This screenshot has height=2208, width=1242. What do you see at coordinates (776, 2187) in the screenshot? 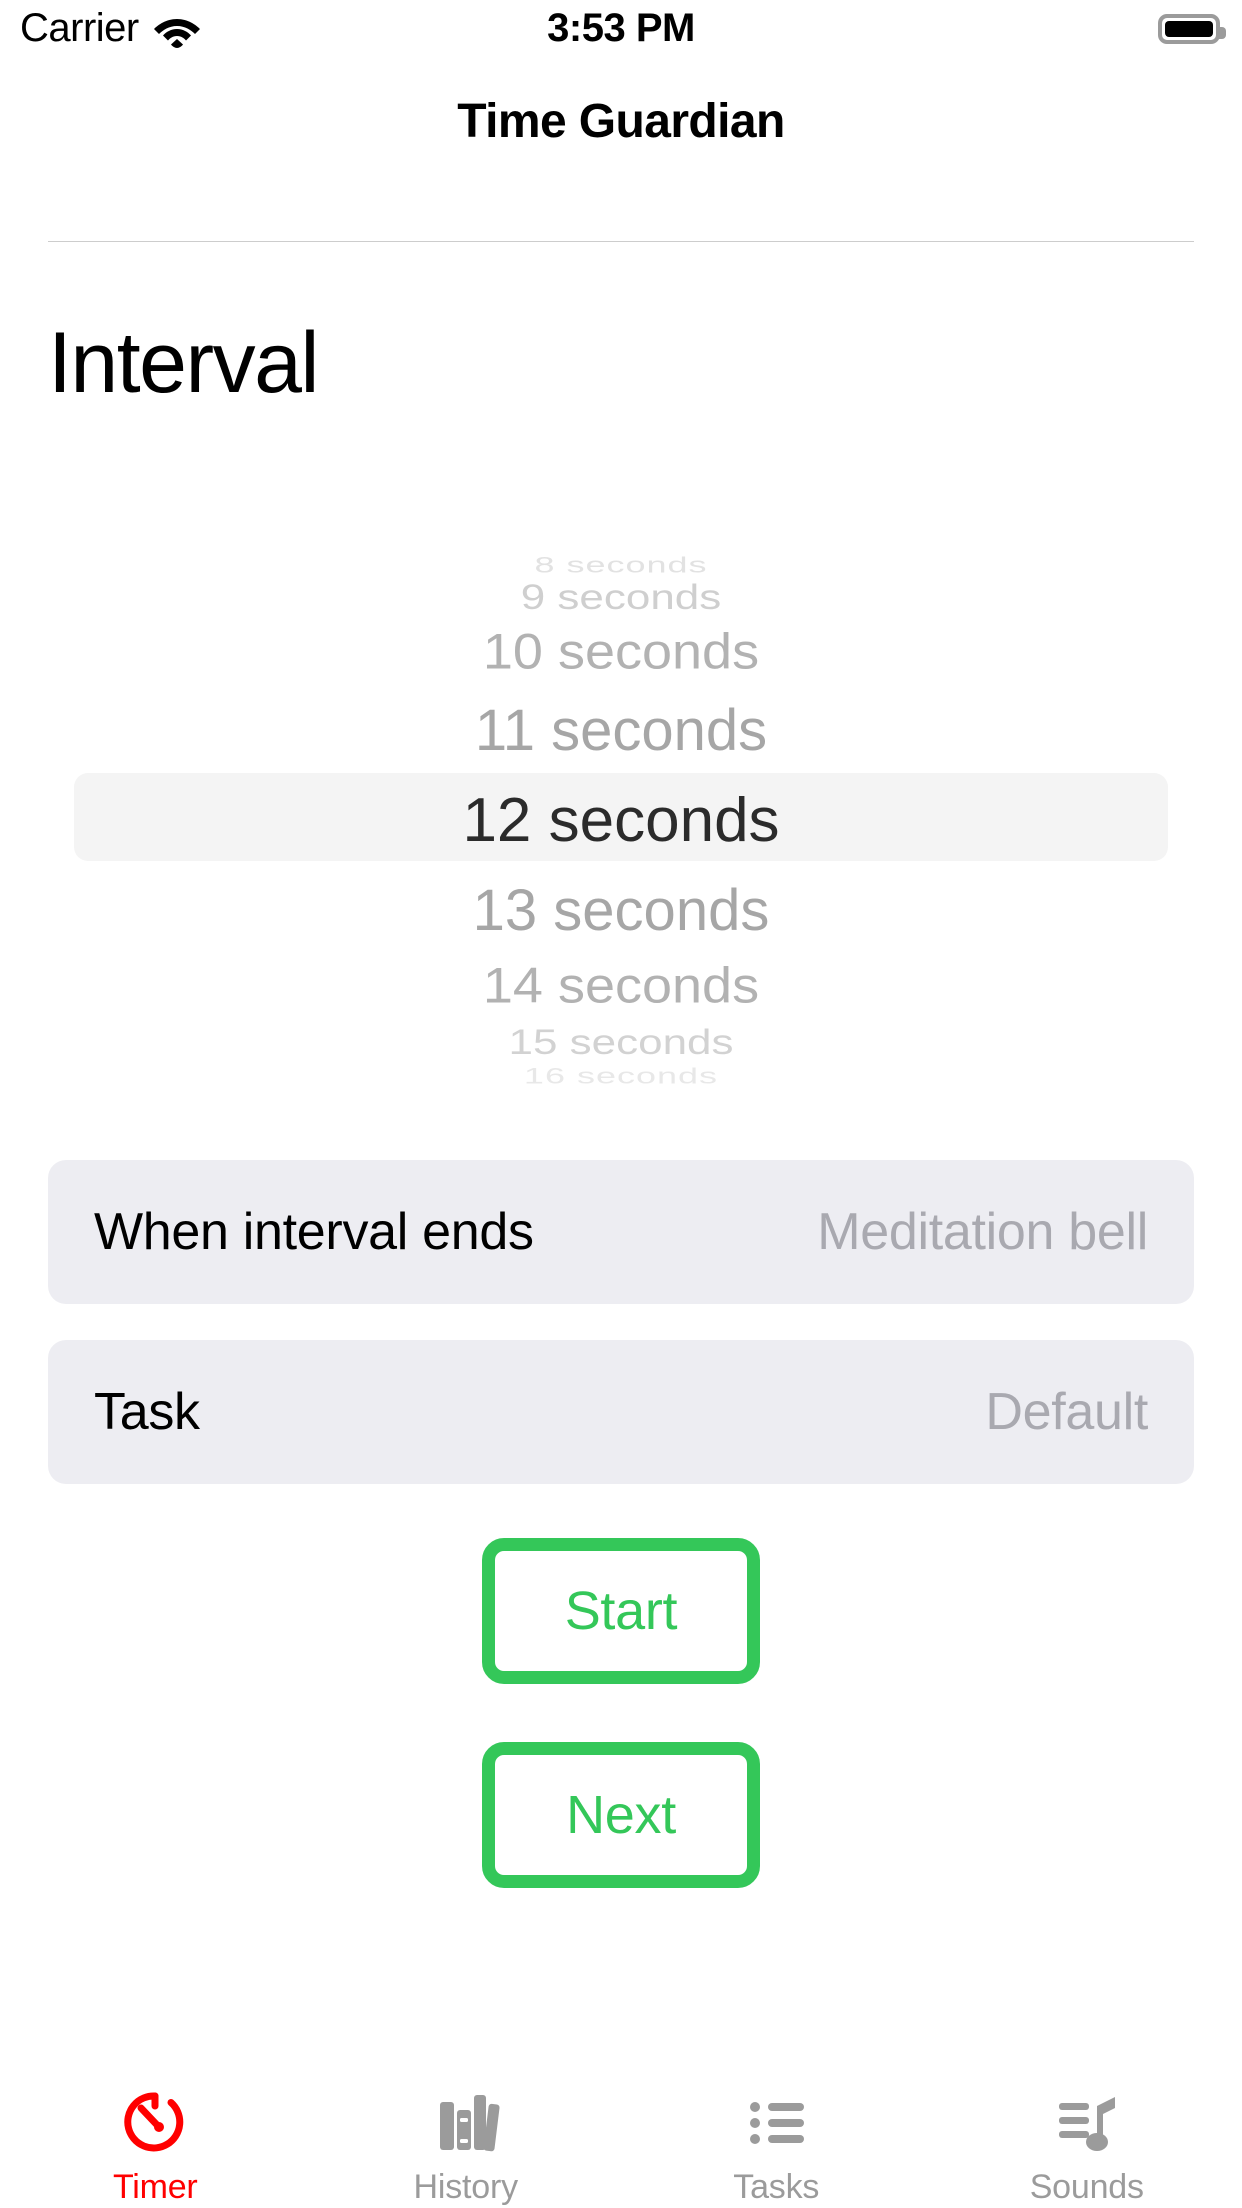
I see `tab-label: Tasks` at bounding box center [776, 2187].